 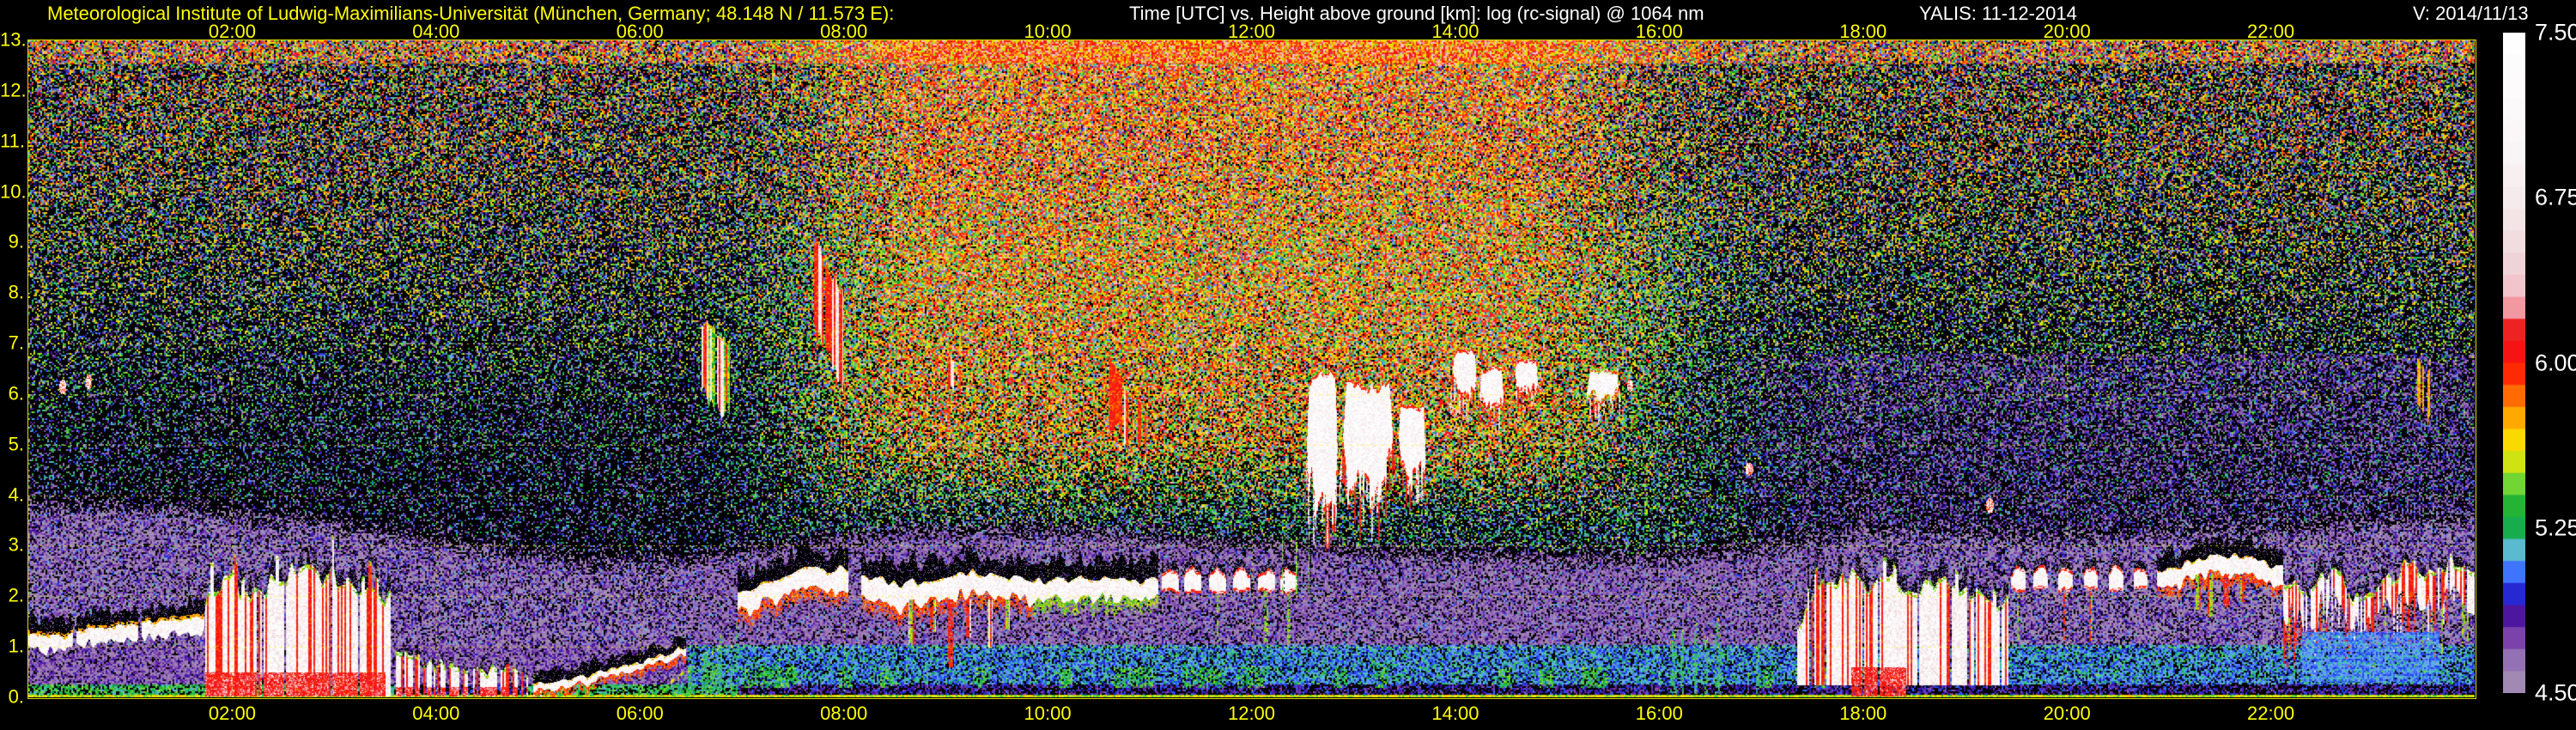 What do you see at coordinates (13, 141) in the screenshot?
I see `y-tick-label: 11.` at bounding box center [13, 141].